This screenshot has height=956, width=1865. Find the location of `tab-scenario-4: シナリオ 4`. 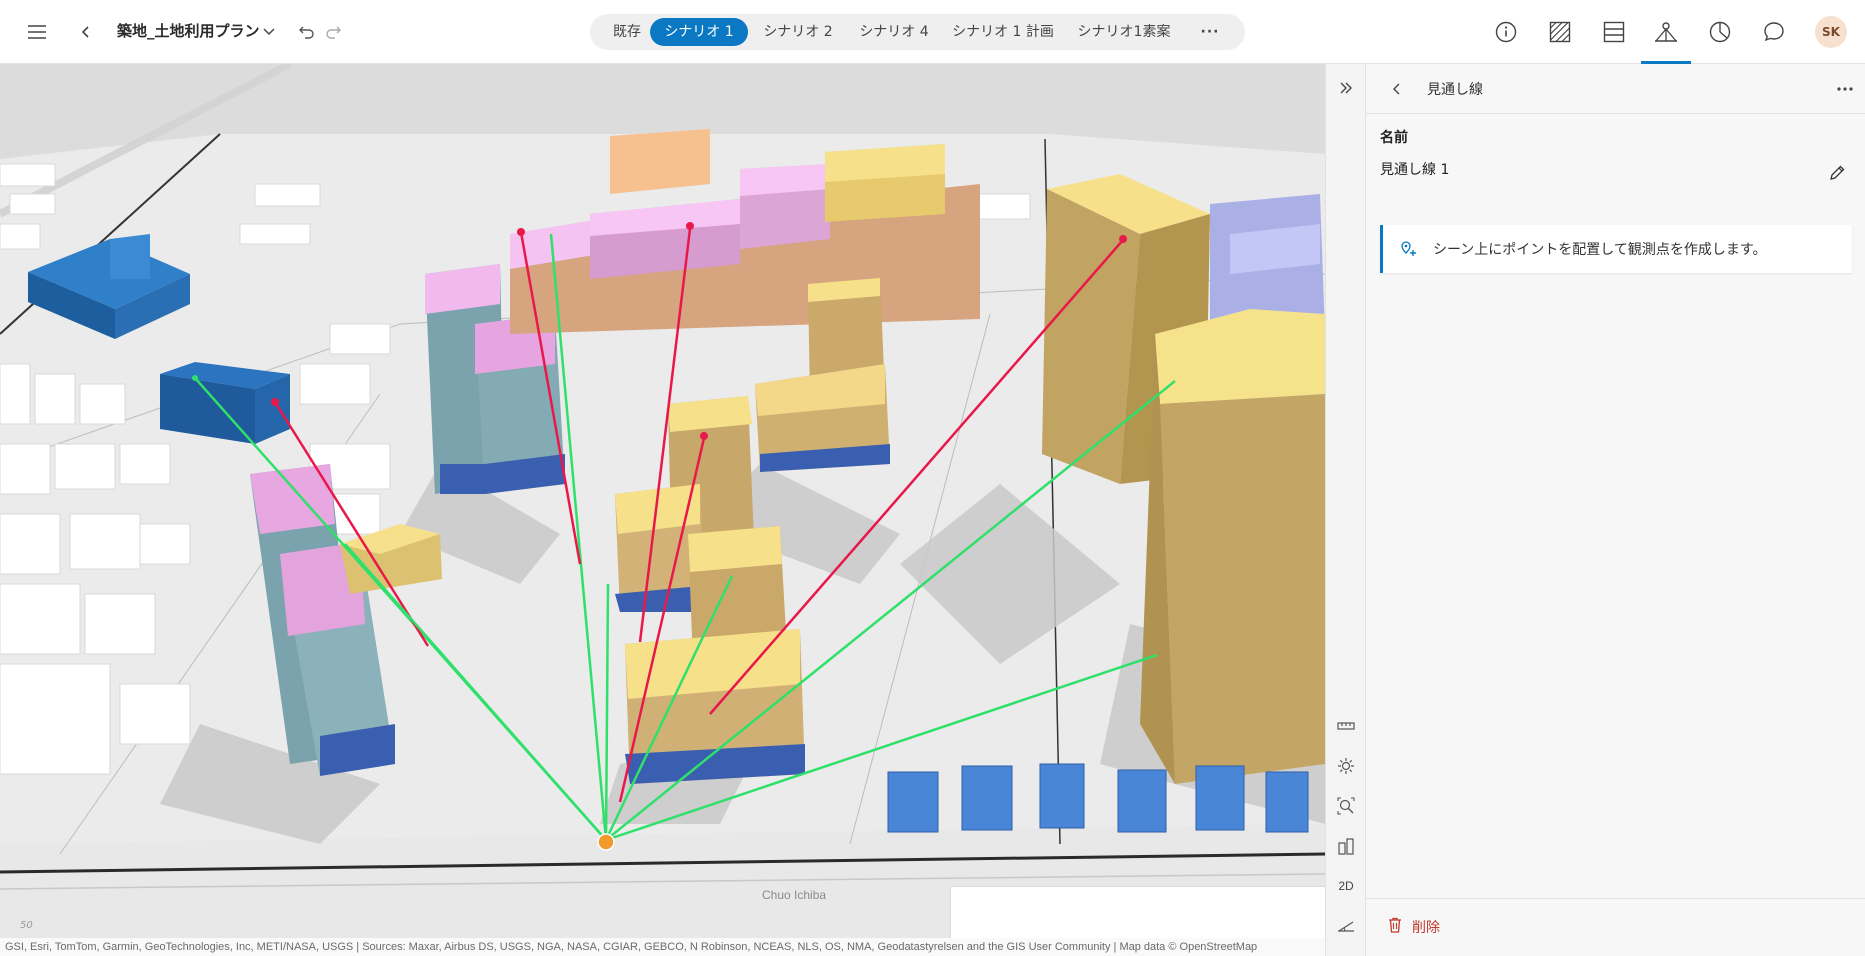

tab-scenario-4: シナリオ 4 is located at coordinates (894, 32).